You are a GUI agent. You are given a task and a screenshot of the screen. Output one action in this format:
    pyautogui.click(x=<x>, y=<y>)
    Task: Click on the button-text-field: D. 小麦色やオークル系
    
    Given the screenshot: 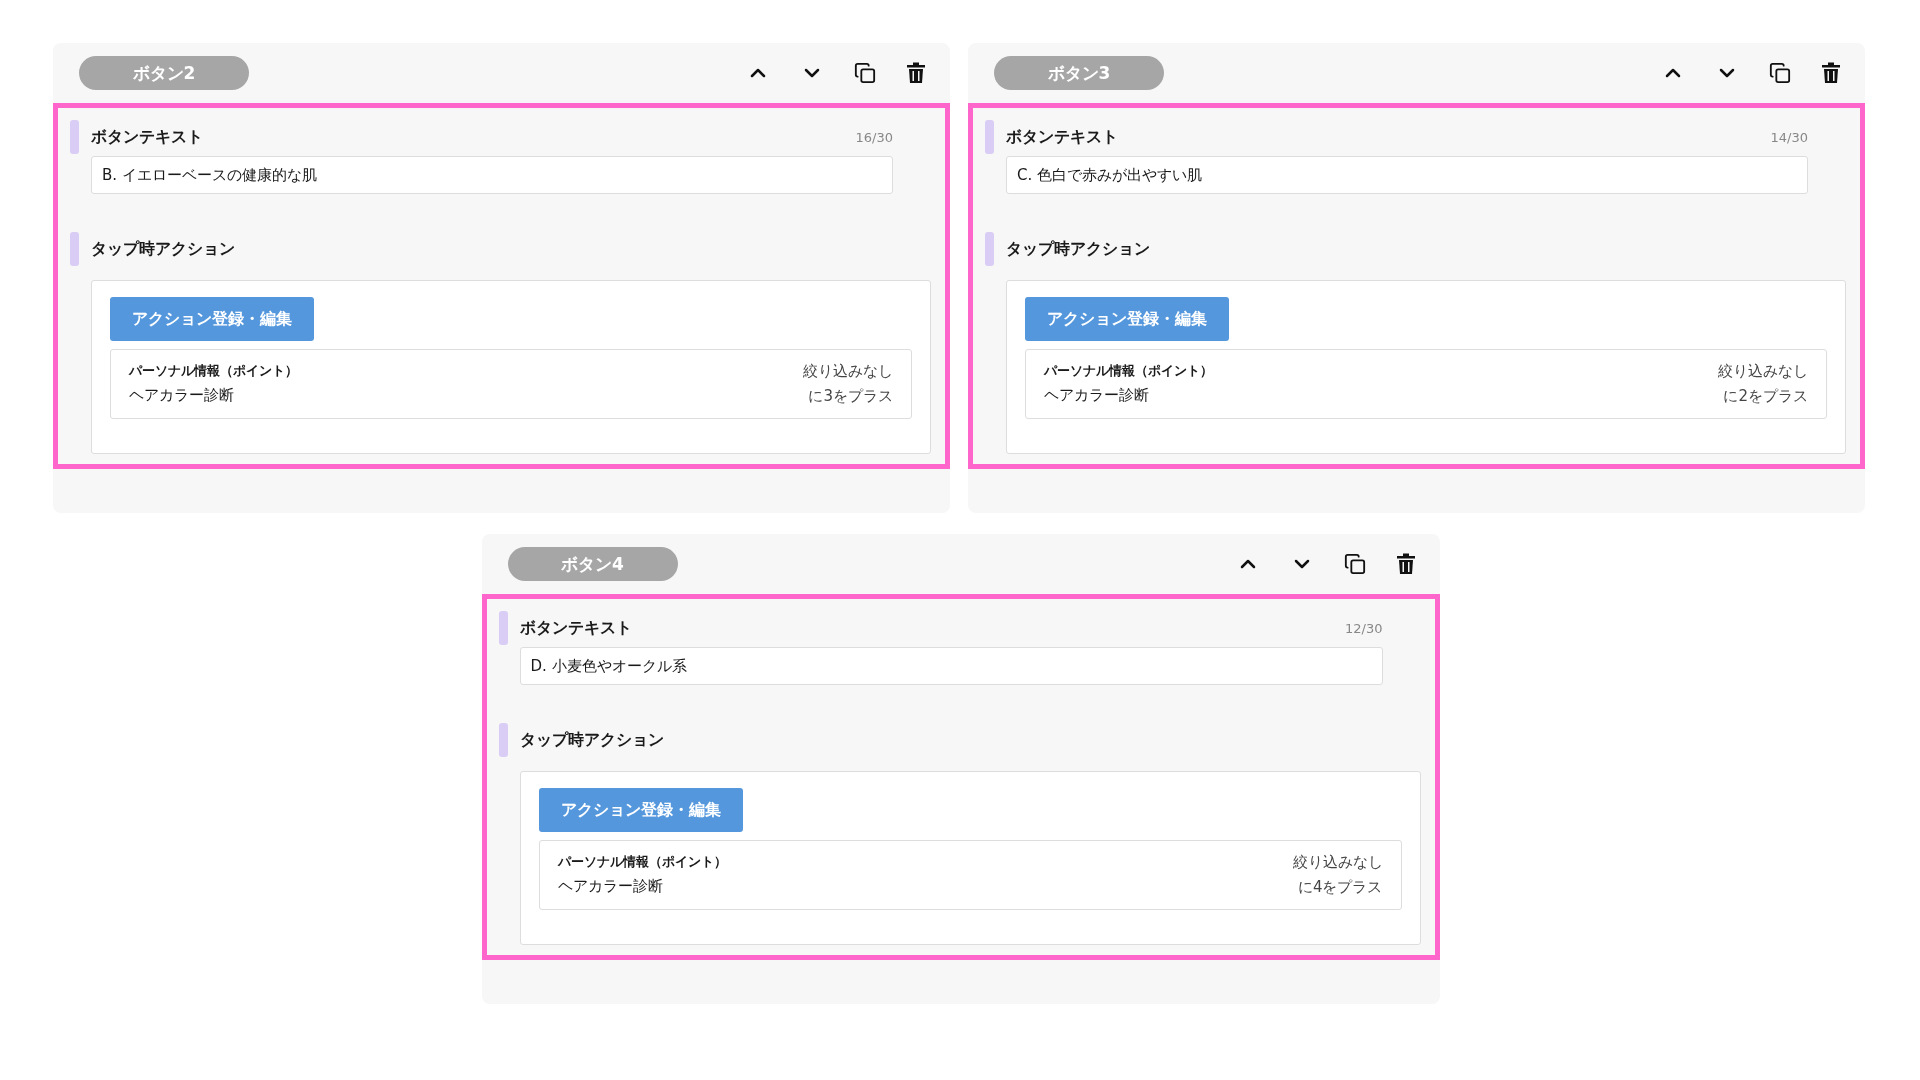 What is the action you would take?
    pyautogui.click(x=951, y=666)
    